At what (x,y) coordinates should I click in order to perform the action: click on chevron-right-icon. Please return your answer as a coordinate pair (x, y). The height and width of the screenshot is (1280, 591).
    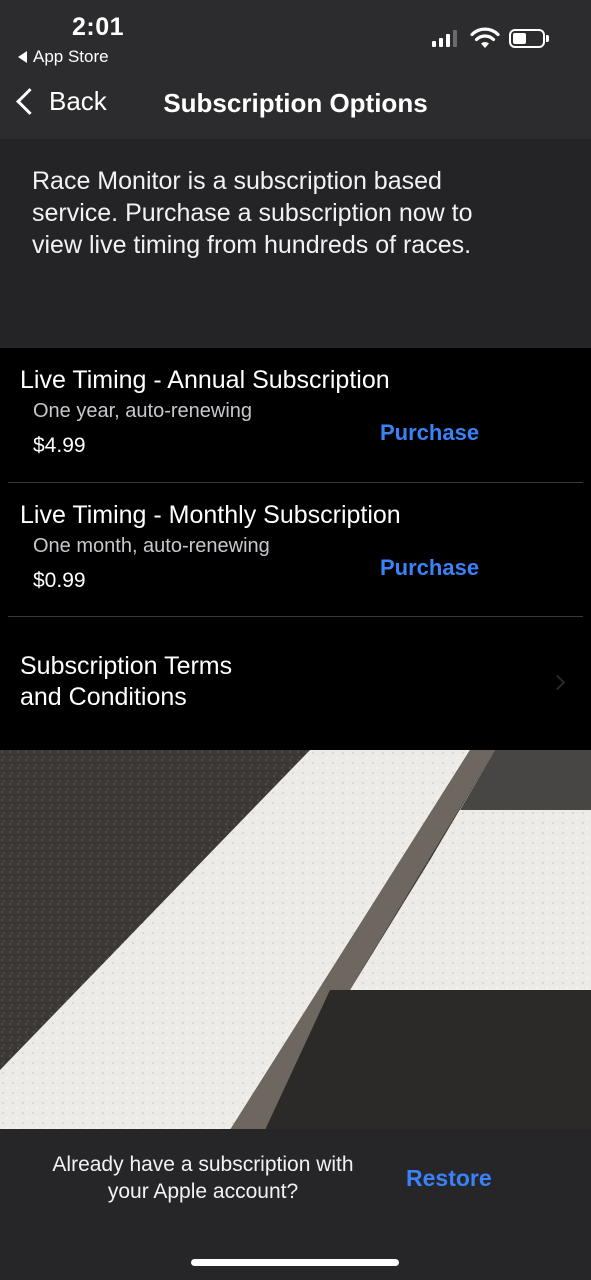
    Looking at the image, I should click on (557, 682).